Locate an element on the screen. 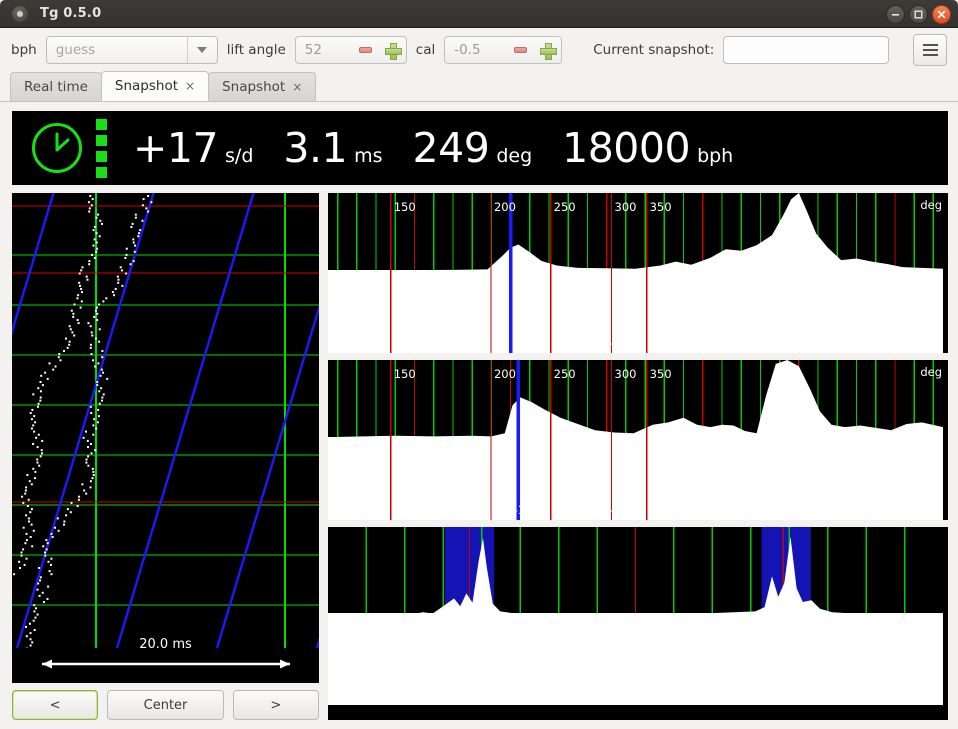  window-titlebar: Tg 0.5.0 is located at coordinates (479, 14).